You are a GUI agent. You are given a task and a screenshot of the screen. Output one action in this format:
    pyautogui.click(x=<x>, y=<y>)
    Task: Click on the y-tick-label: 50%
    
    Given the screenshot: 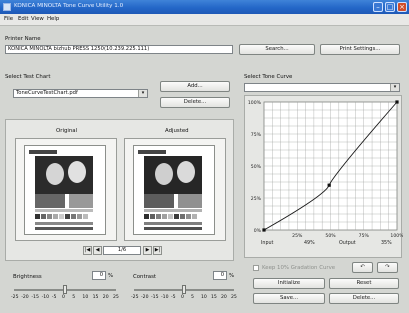 What is the action you would take?
    pyautogui.click(x=256, y=167)
    